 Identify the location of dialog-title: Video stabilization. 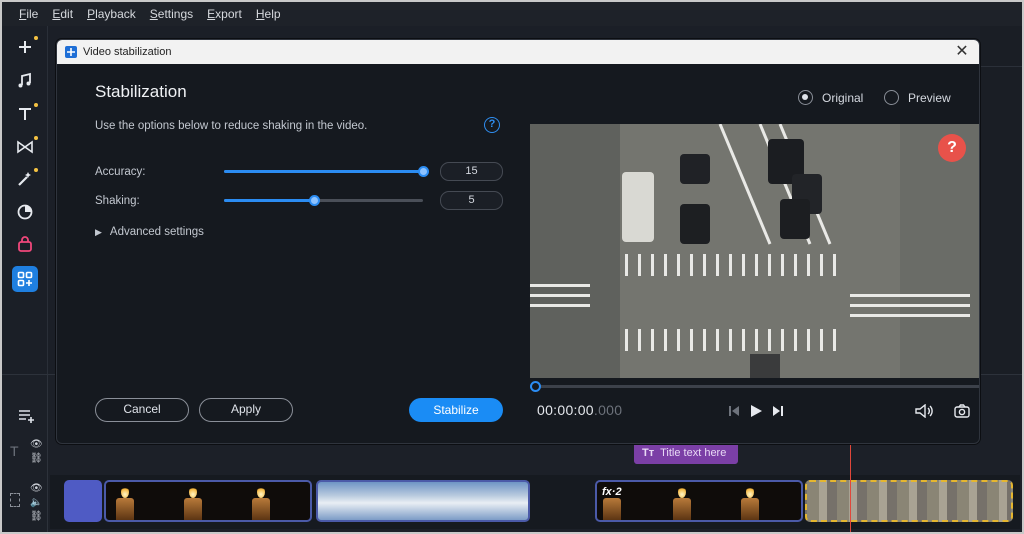
(127, 52).